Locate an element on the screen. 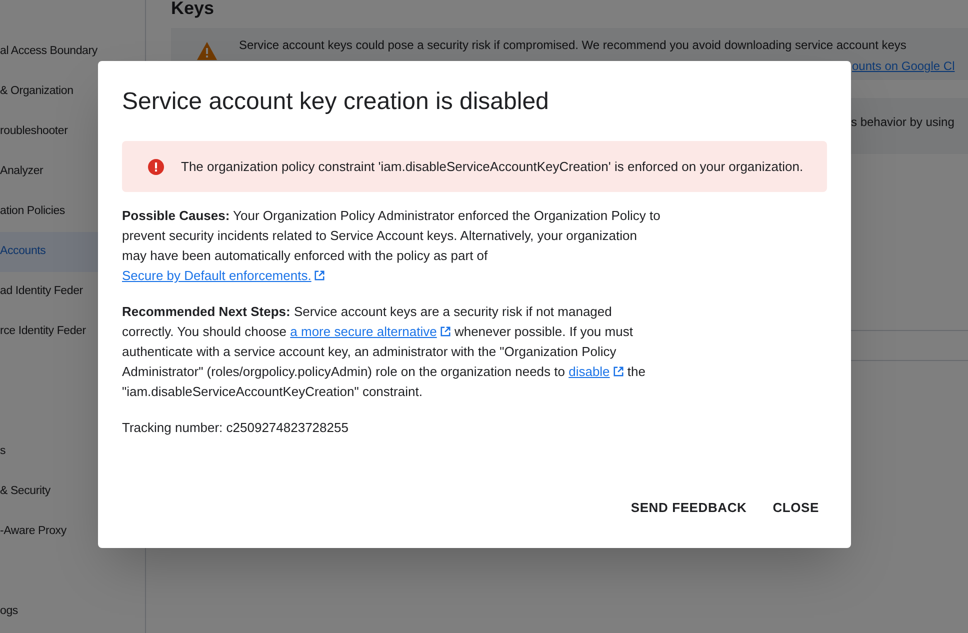  tracking-number: Tracking number: c2509274823728255 is located at coordinates (236, 428).